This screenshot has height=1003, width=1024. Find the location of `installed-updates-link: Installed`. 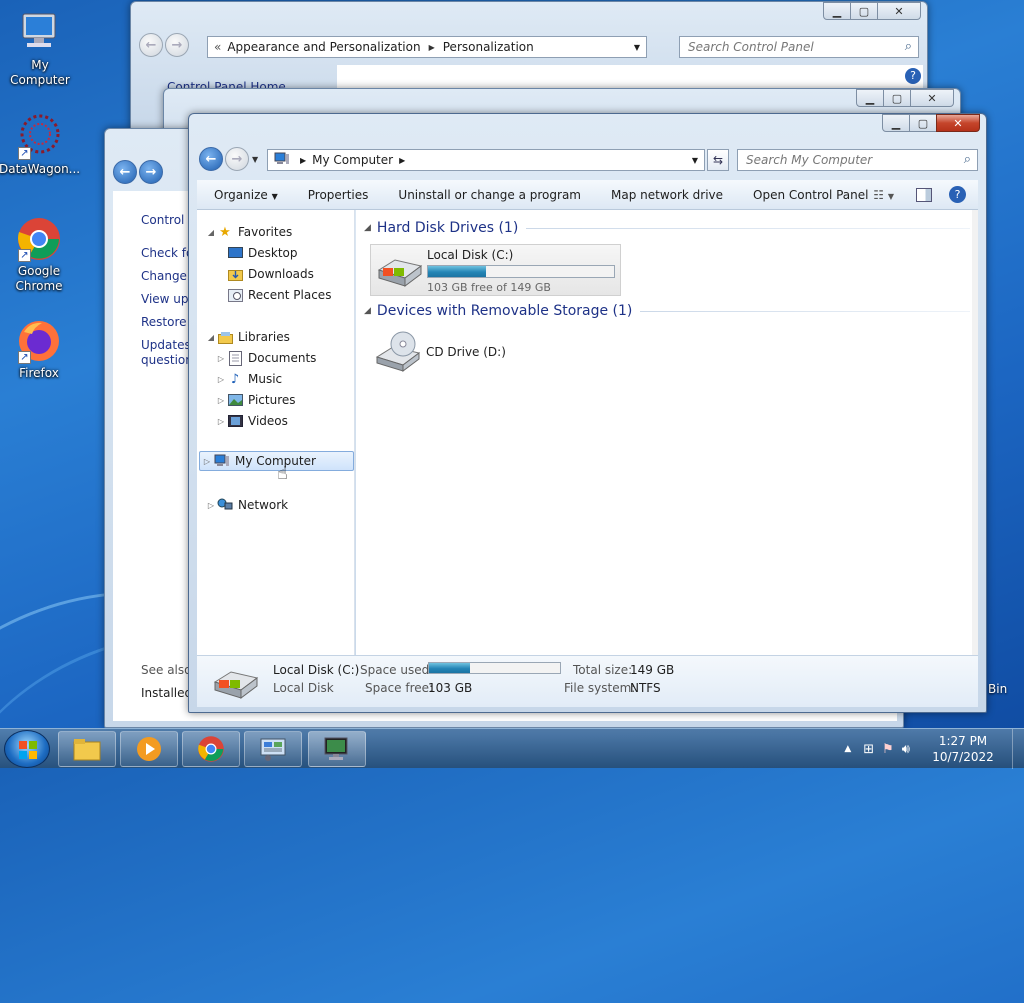

installed-updates-link: Installed is located at coordinates (166, 693).